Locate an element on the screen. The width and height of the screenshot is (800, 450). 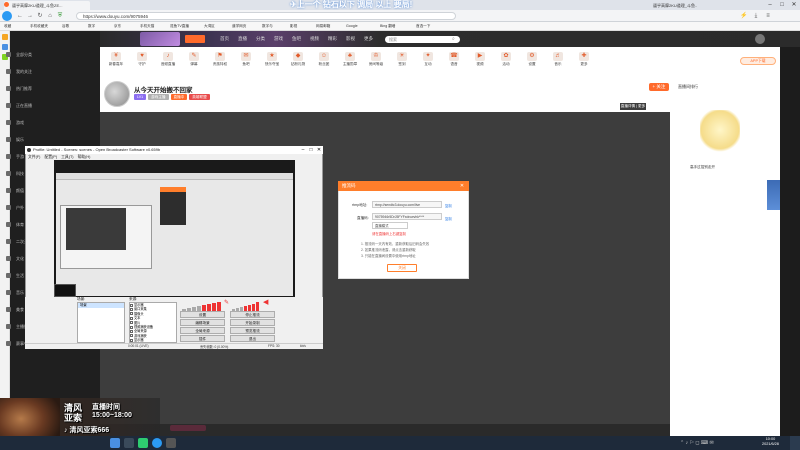
obs-taskbar-icon is located at coordinates (171, 443).